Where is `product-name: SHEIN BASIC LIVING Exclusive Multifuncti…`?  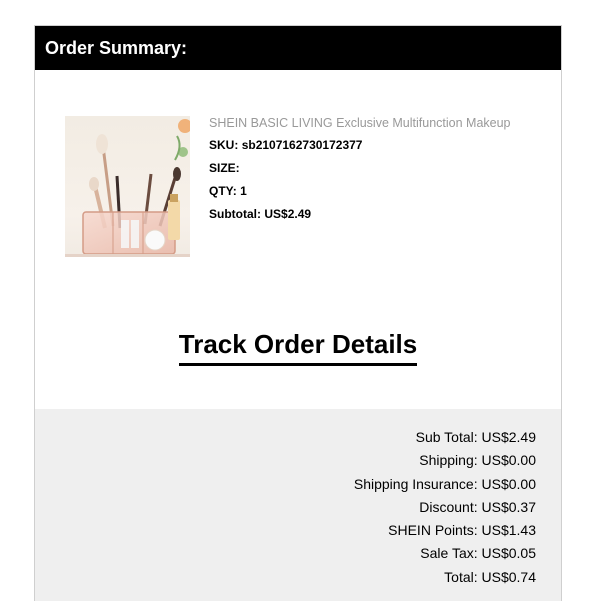
product-name: SHEIN BASIC LIVING Exclusive Multifuncti… is located at coordinates (379, 123).